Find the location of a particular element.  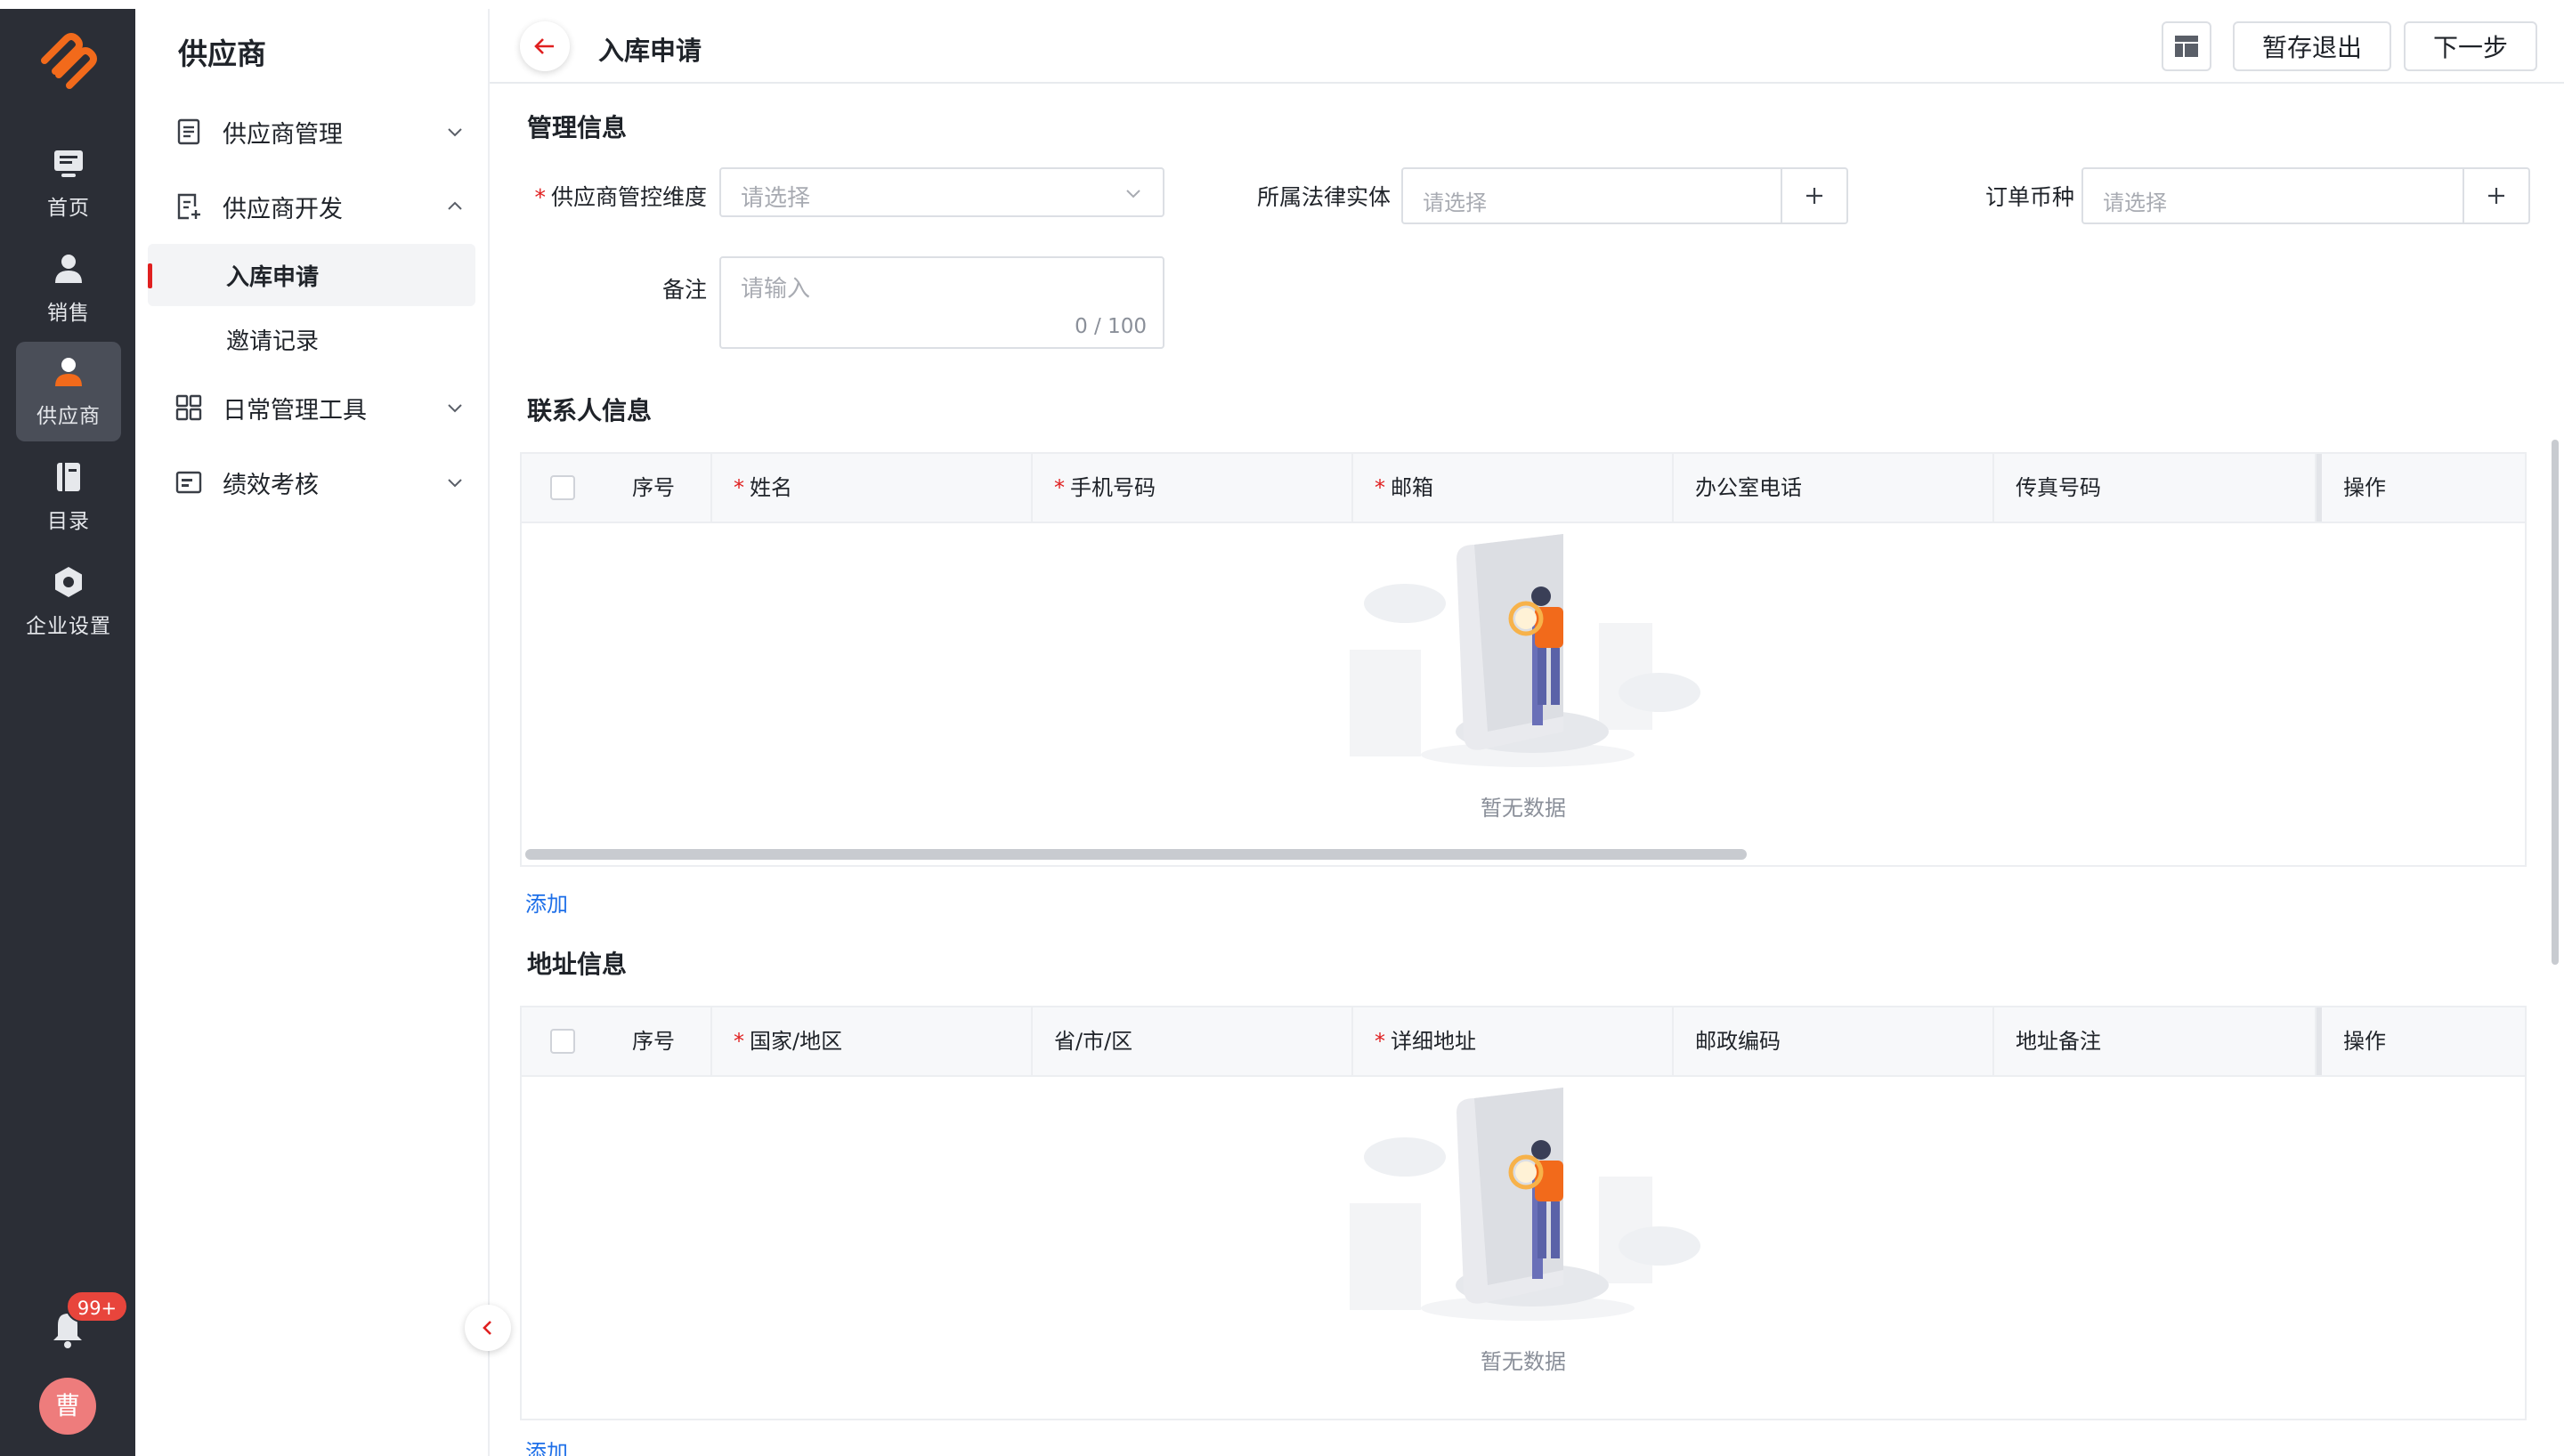

column-header: * 邮箱 is located at coordinates (1513, 488).